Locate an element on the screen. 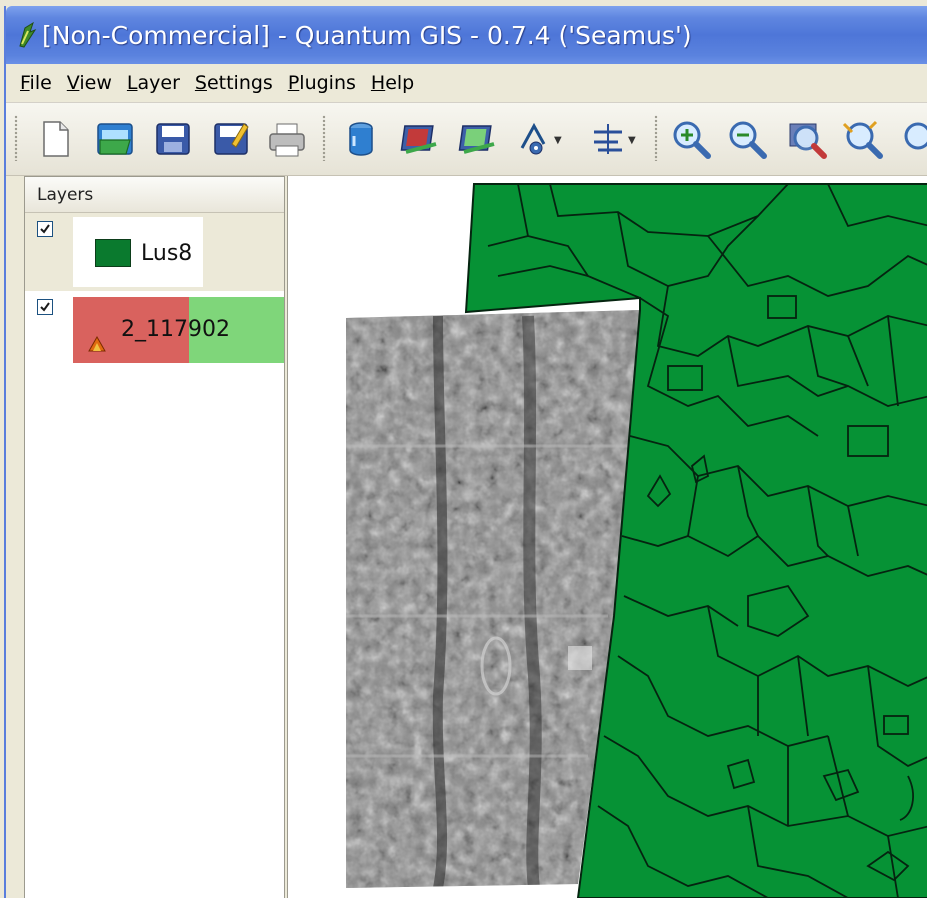 Image resolution: width=927 pixels, height=898 pixels. menu-bar: File View Layer Settings Plugins Help is located at coordinates (466, 83).